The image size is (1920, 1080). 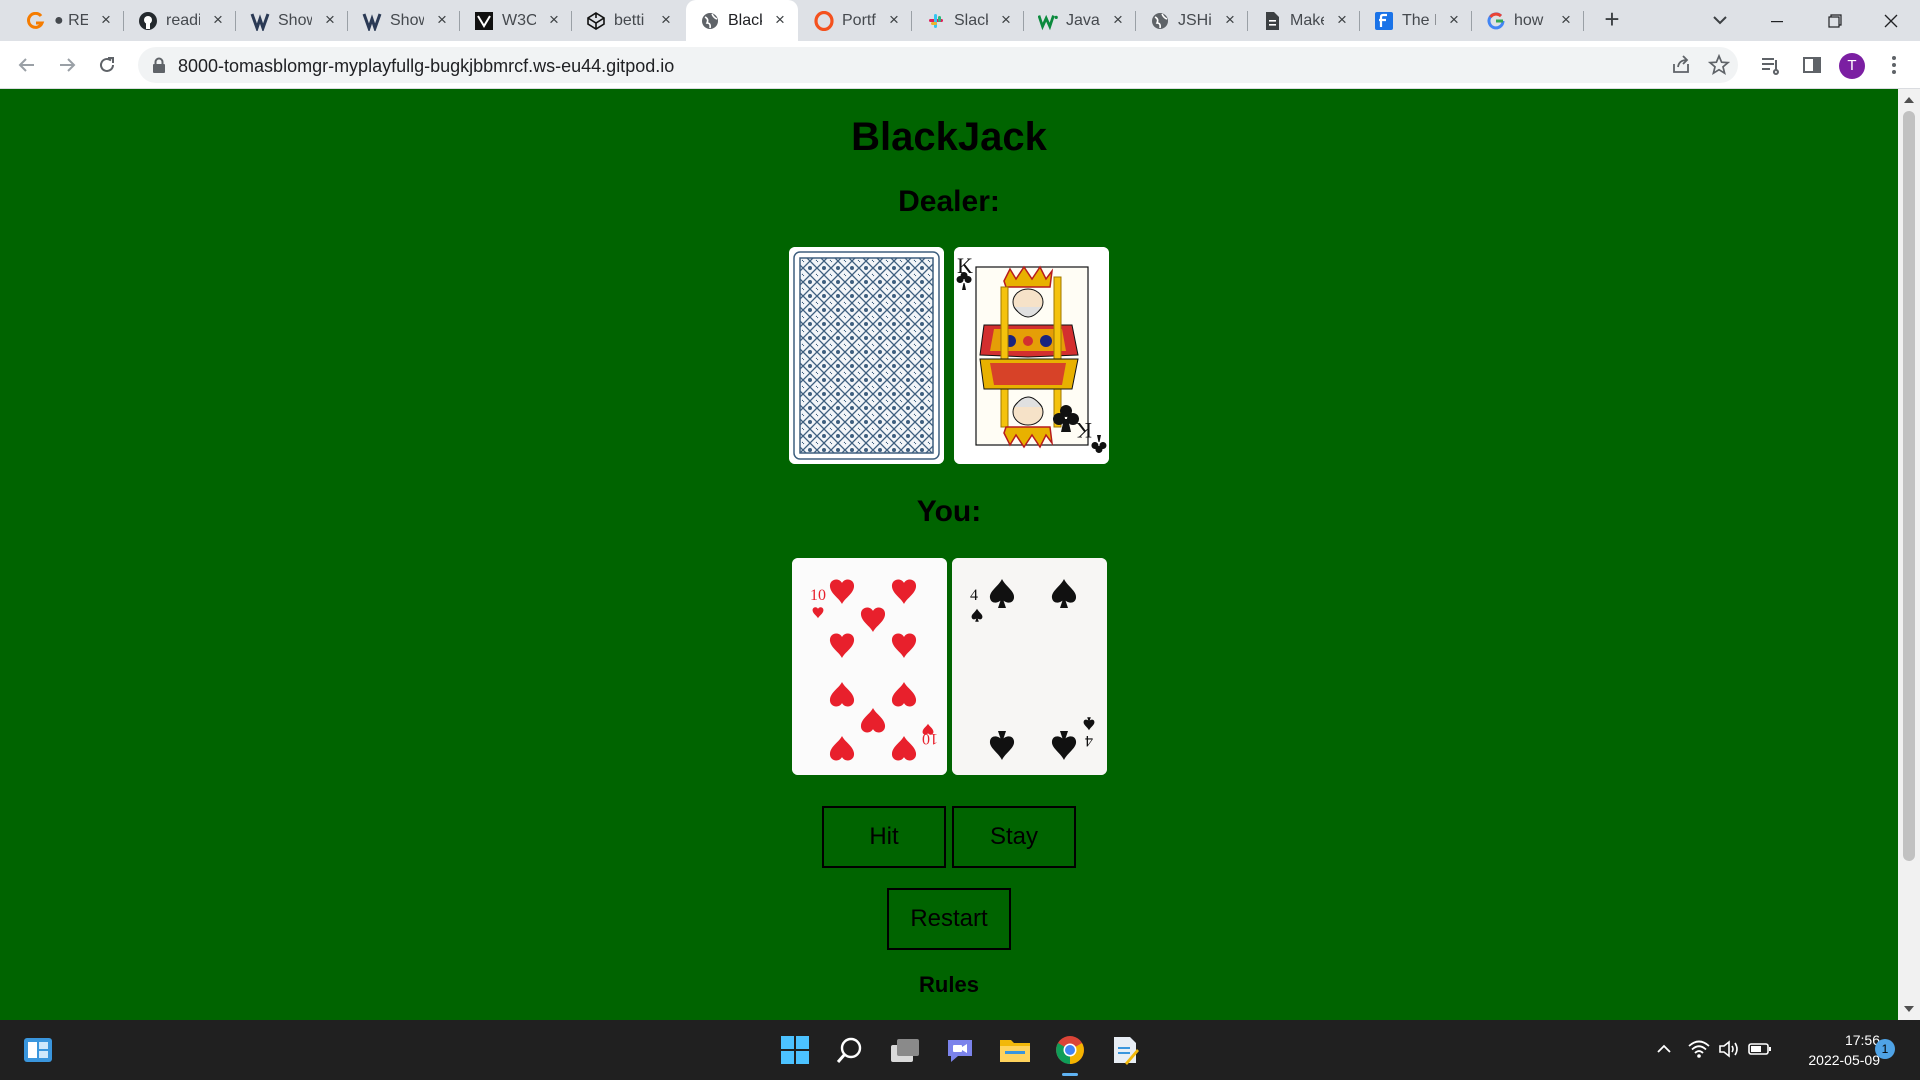 What do you see at coordinates (1419, 20) in the screenshot?
I see `tab-label: The I` at bounding box center [1419, 20].